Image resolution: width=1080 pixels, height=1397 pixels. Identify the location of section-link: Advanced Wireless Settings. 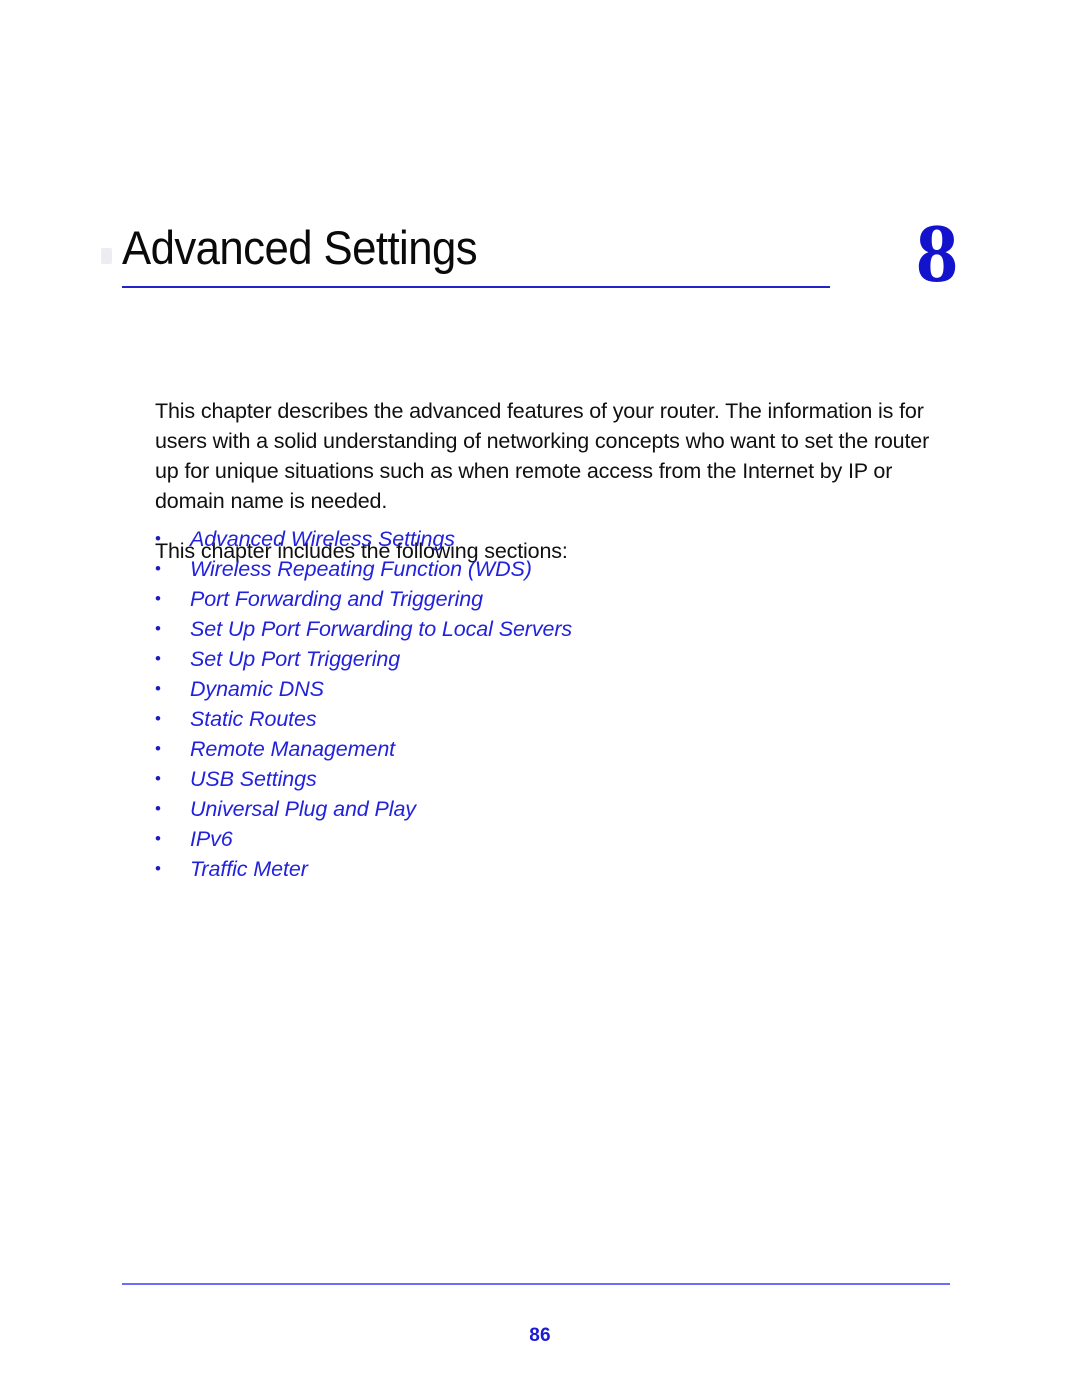
(322, 539).